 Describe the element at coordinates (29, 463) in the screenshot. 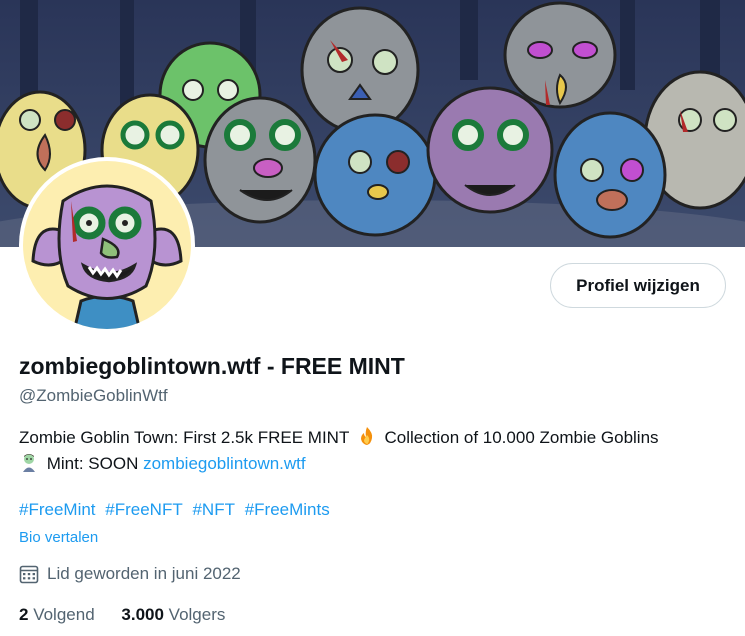

I see `zombie-emoji-icon` at that location.